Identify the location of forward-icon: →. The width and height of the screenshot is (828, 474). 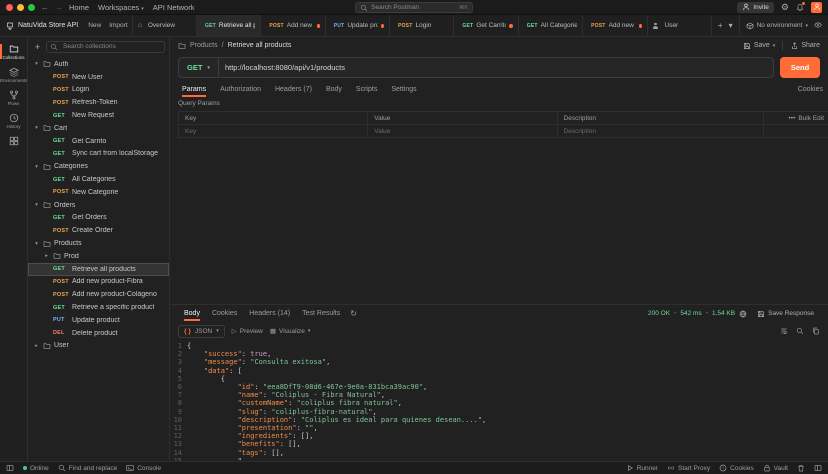
(59, 7).